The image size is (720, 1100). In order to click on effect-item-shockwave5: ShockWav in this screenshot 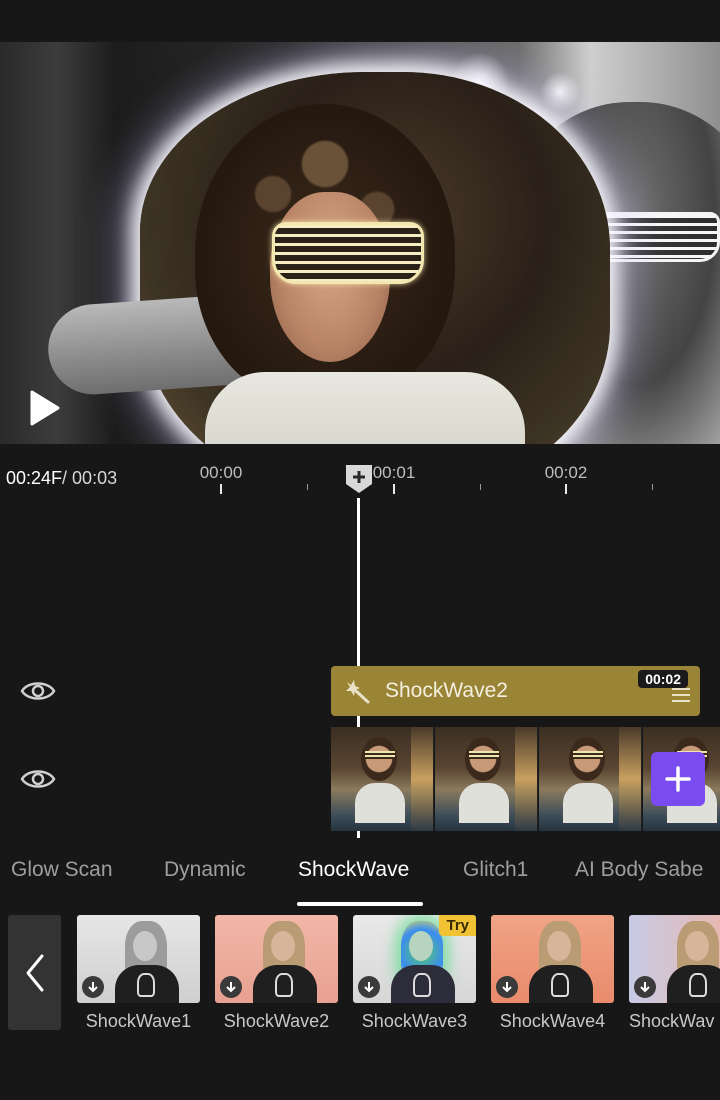, I will do `click(674, 973)`.